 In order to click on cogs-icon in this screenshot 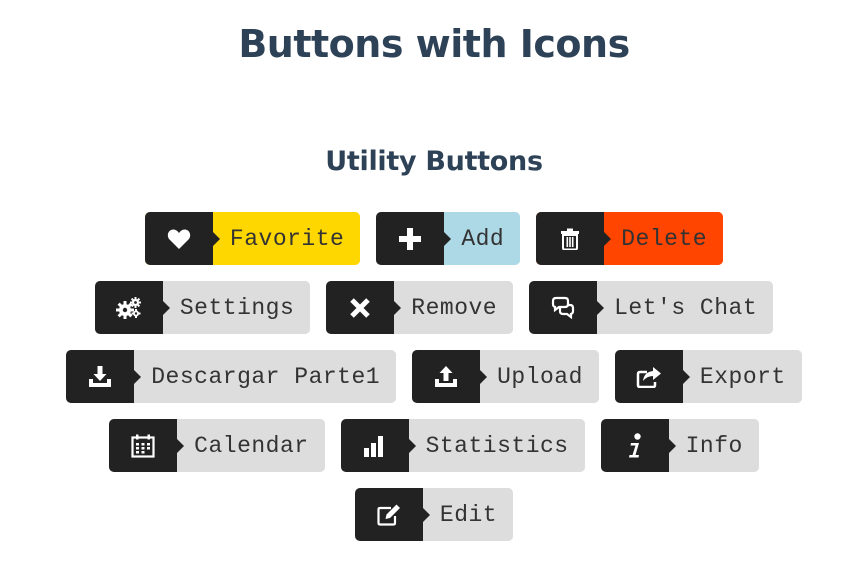, I will do `click(132, 307)`.